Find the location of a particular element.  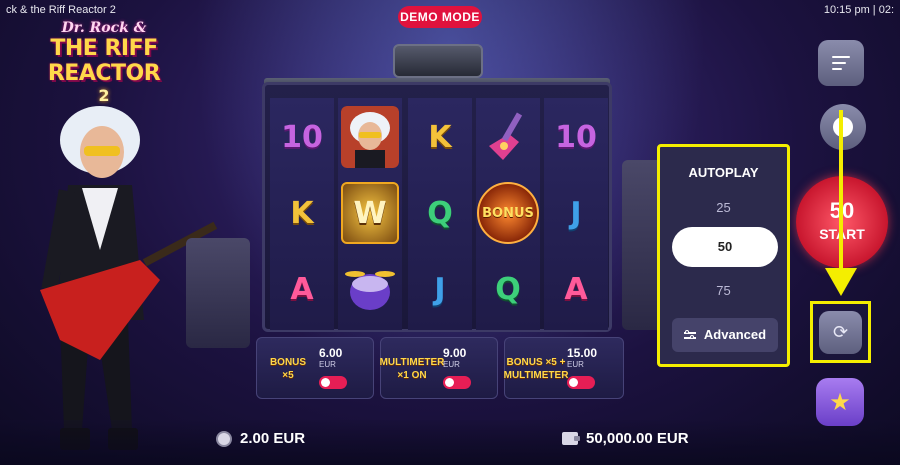

feature-price: 6.00 is located at coordinates (331, 353).